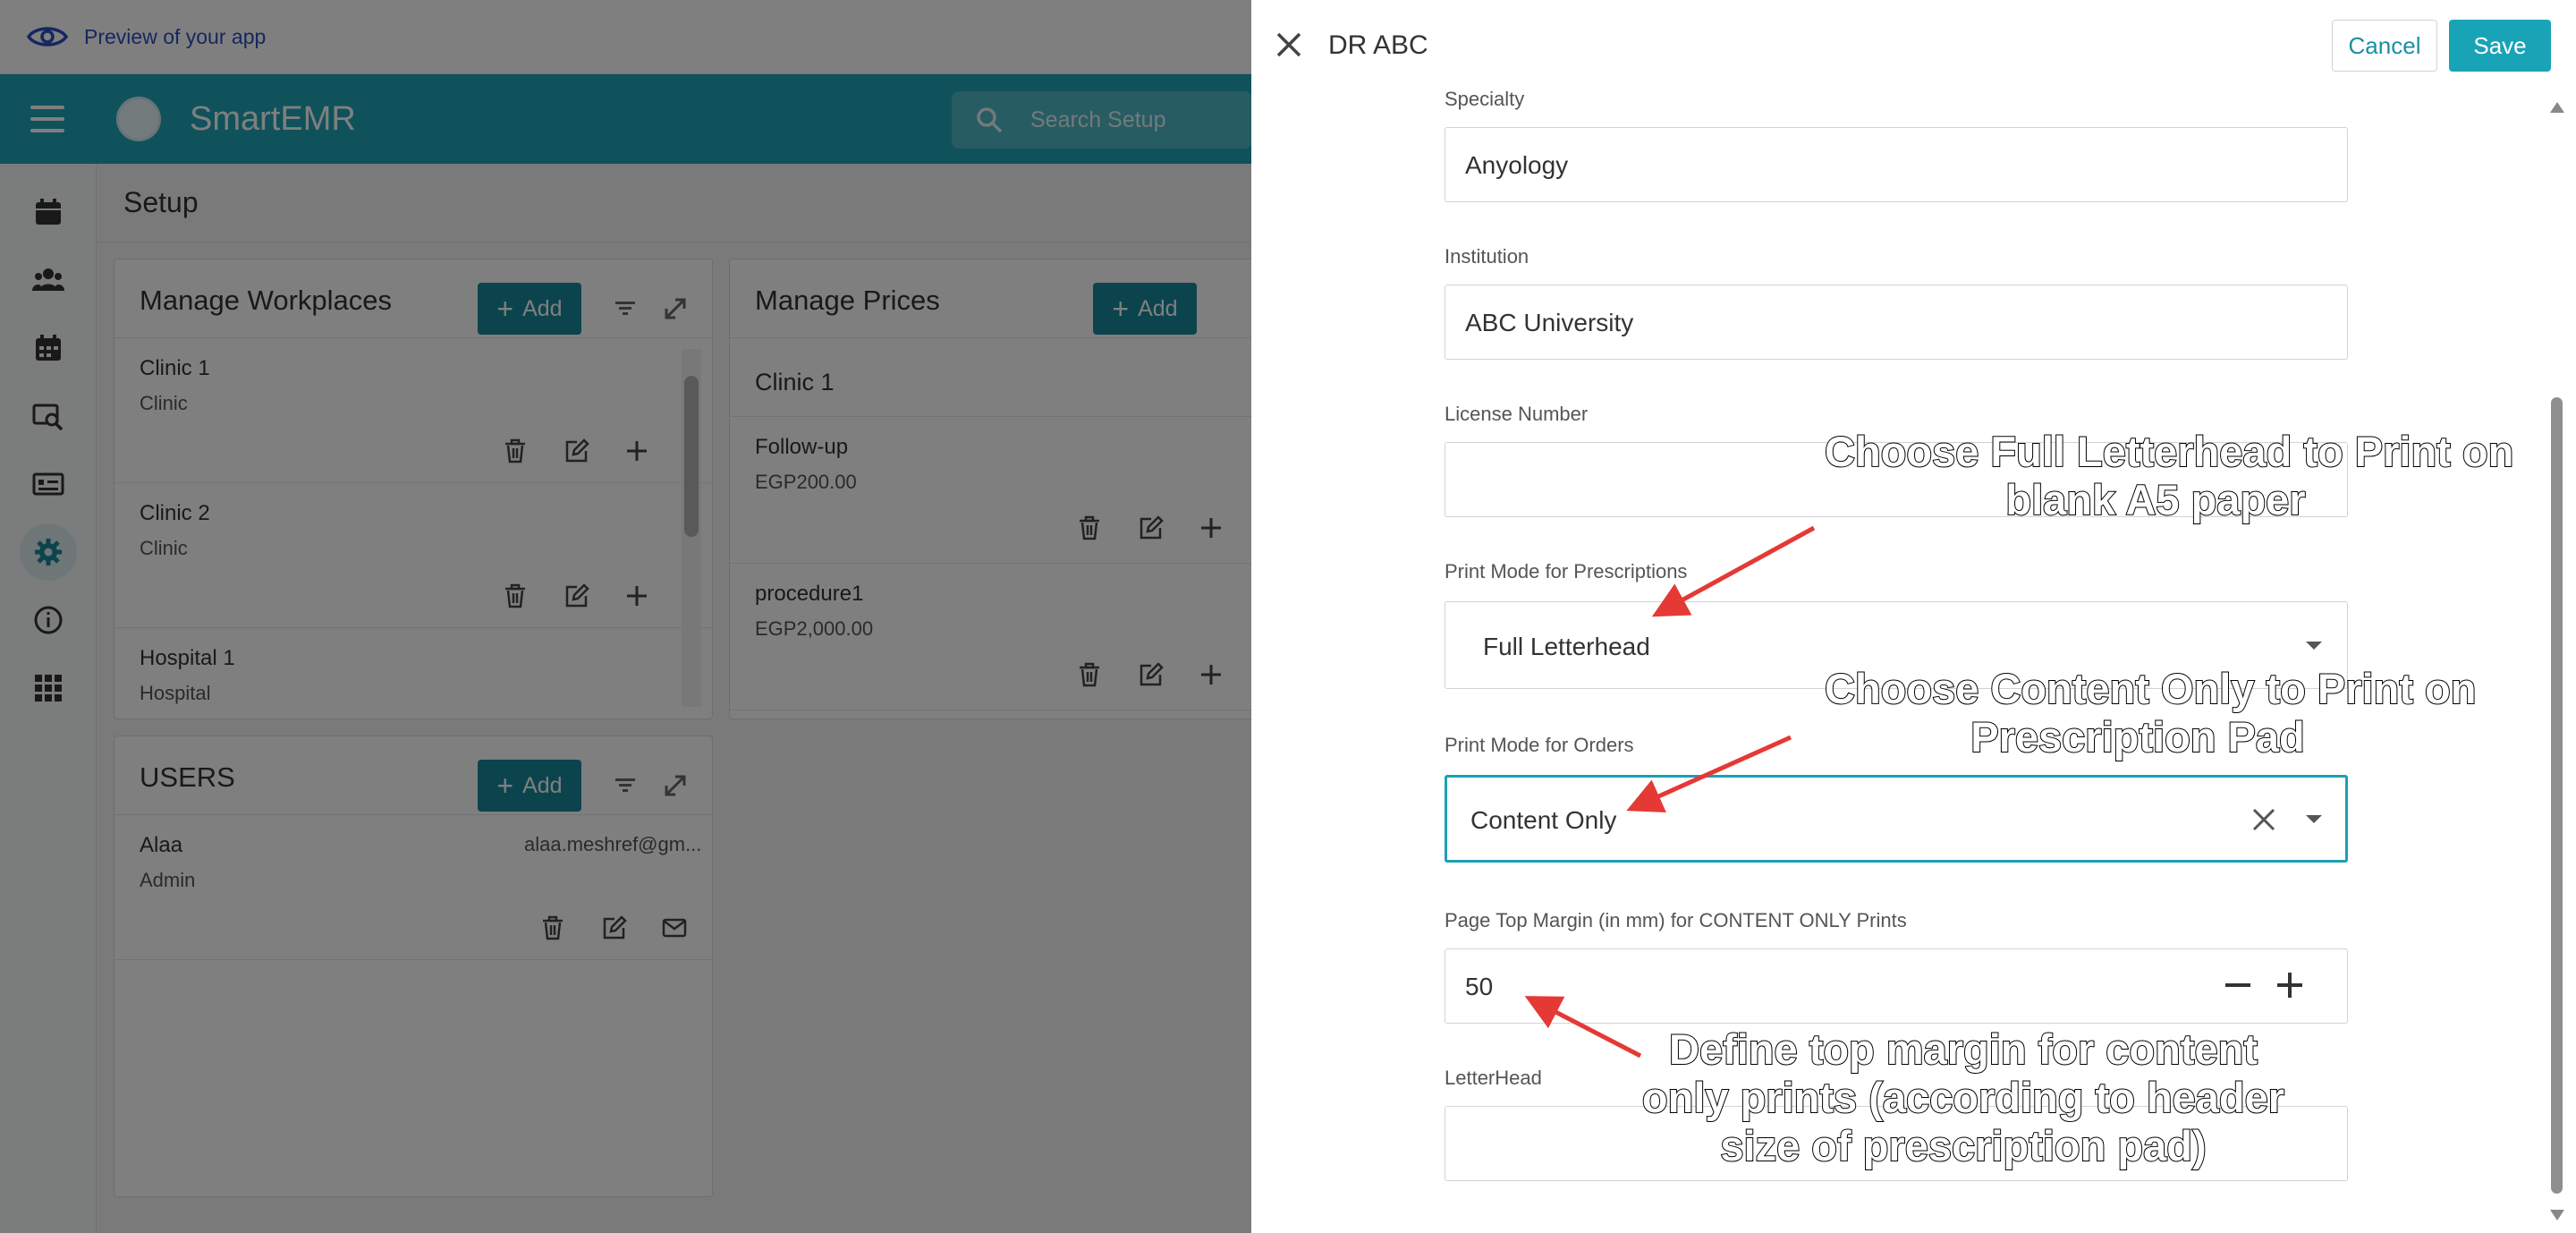  Describe the element at coordinates (1549, 322) in the screenshot. I see `institution-value: ABC University` at that location.